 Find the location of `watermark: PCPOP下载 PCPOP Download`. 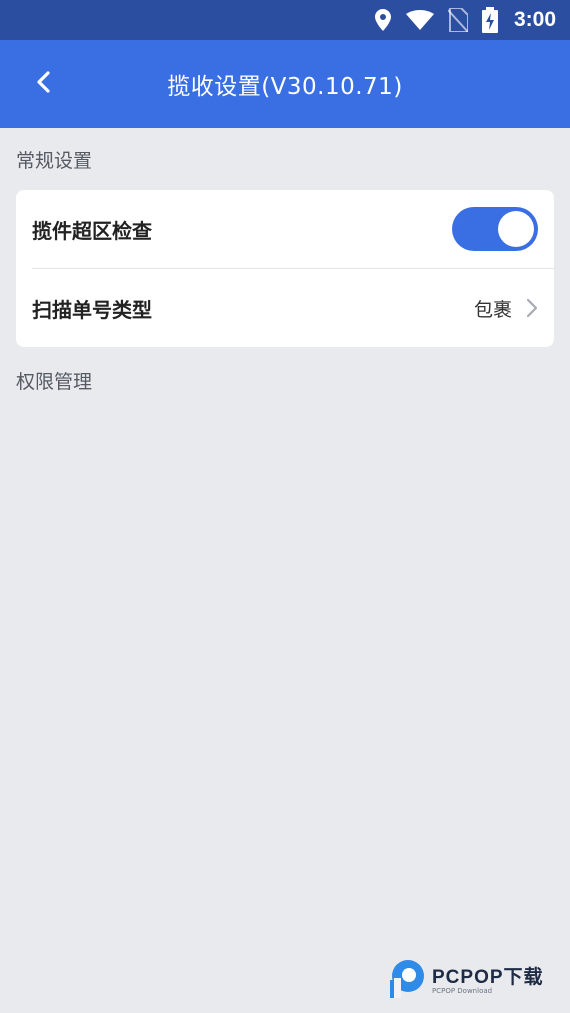

watermark: PCPOP下载 PCPOP Download is located at coordinates (476, 978).